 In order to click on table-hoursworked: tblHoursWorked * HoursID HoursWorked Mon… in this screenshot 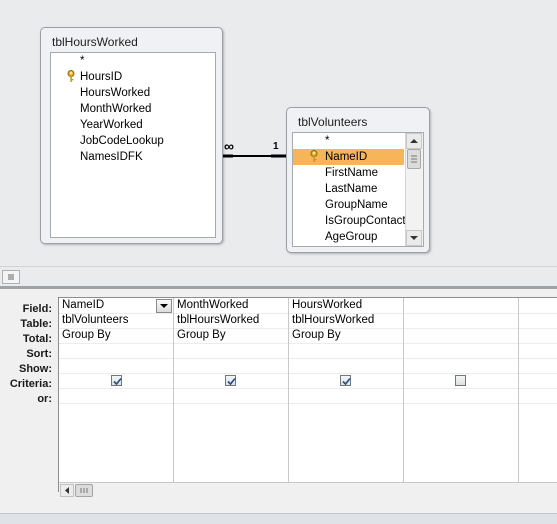, I will do `click(131, 135)`.